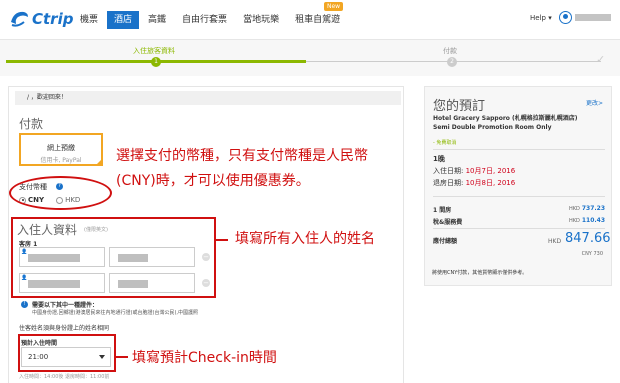  Describe the element at coordinates (242, 168) in the screenshot. I see `annotation-currency: 選擇支付的幣種，只有支付幣種是人民幣(CNY)時，才可以使用優惠券。` at that location.